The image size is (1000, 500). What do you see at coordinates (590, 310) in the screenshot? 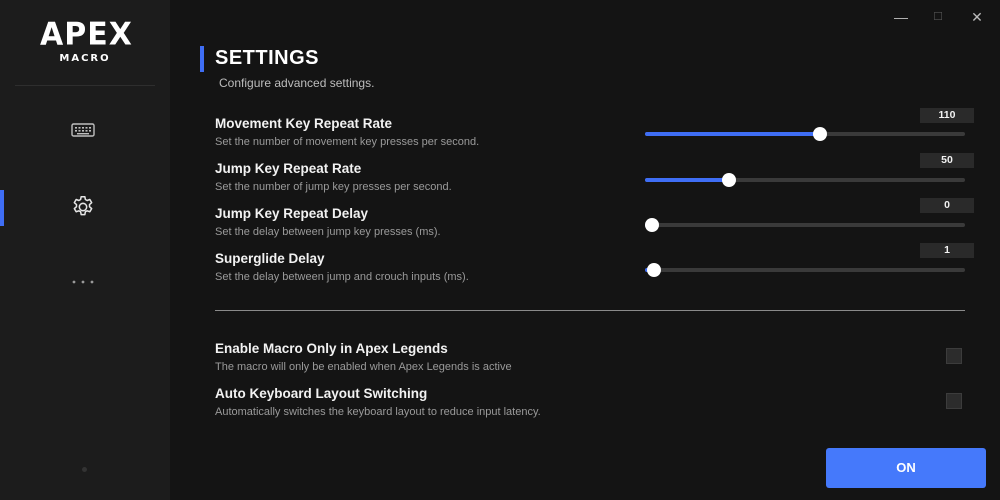
I see `section-divider` at bounding box center [590, 310].